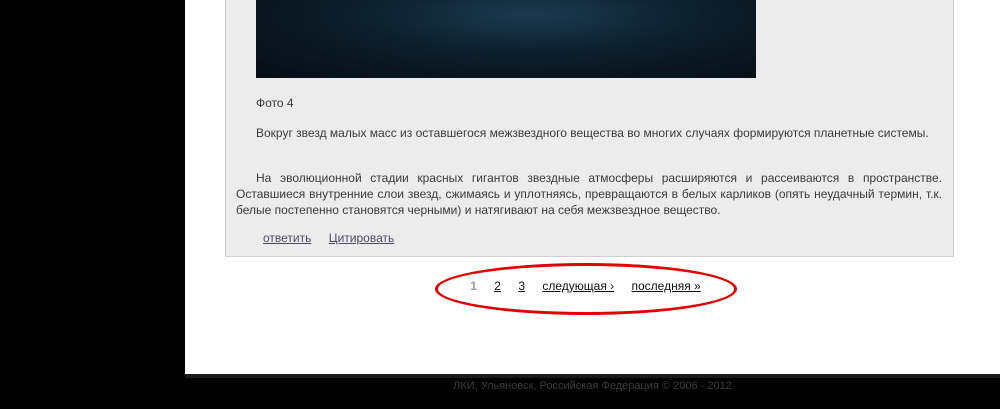 Image resolution: width=1000 pixels, height=409 pixels. Describe the element at coordinates (506, 39) in the screenshot. I see `post-photo` at that location.